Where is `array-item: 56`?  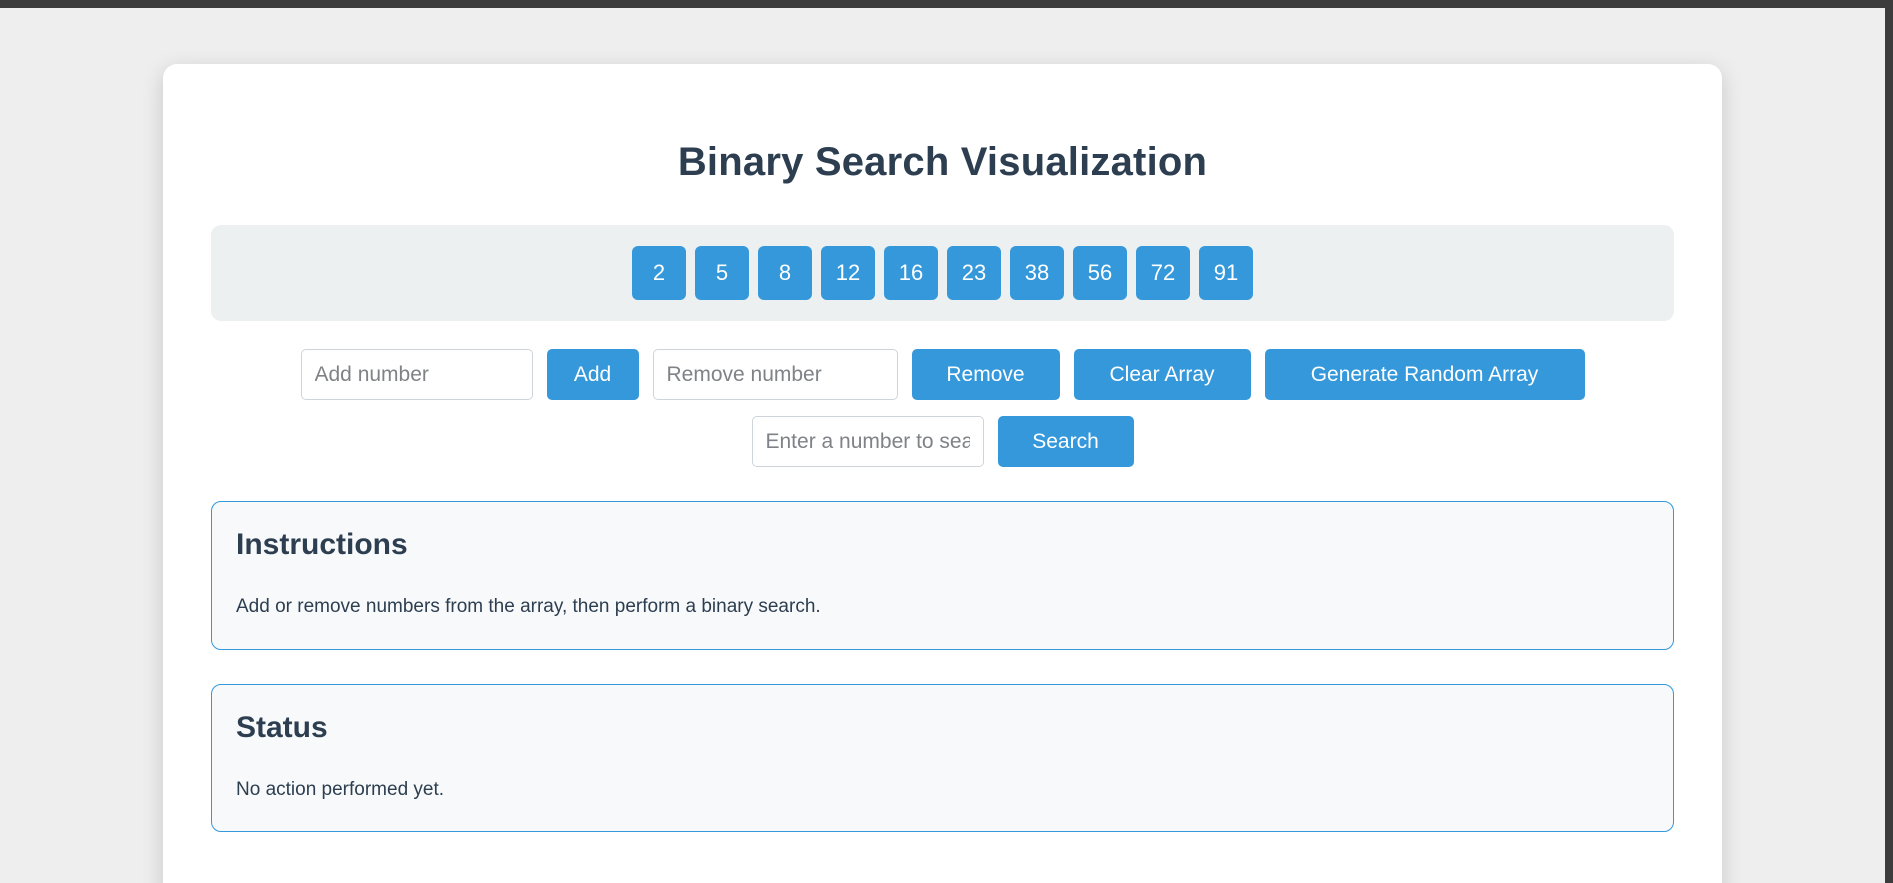
array-item: 56 is located at coordinates (1100, 273).